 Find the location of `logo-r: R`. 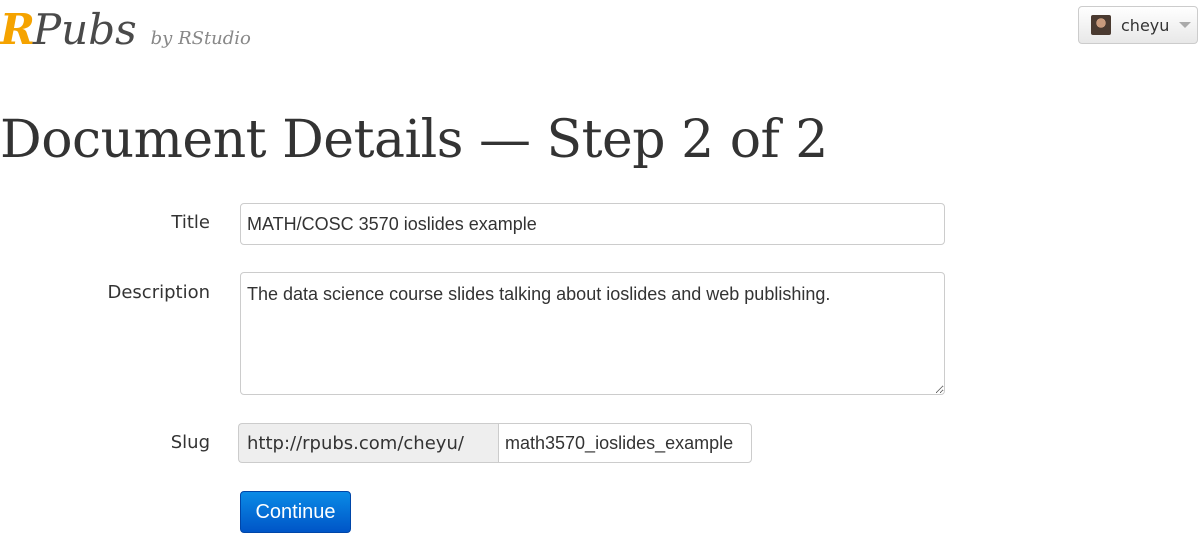

logo-r: R is located at coordinates (17, 29).